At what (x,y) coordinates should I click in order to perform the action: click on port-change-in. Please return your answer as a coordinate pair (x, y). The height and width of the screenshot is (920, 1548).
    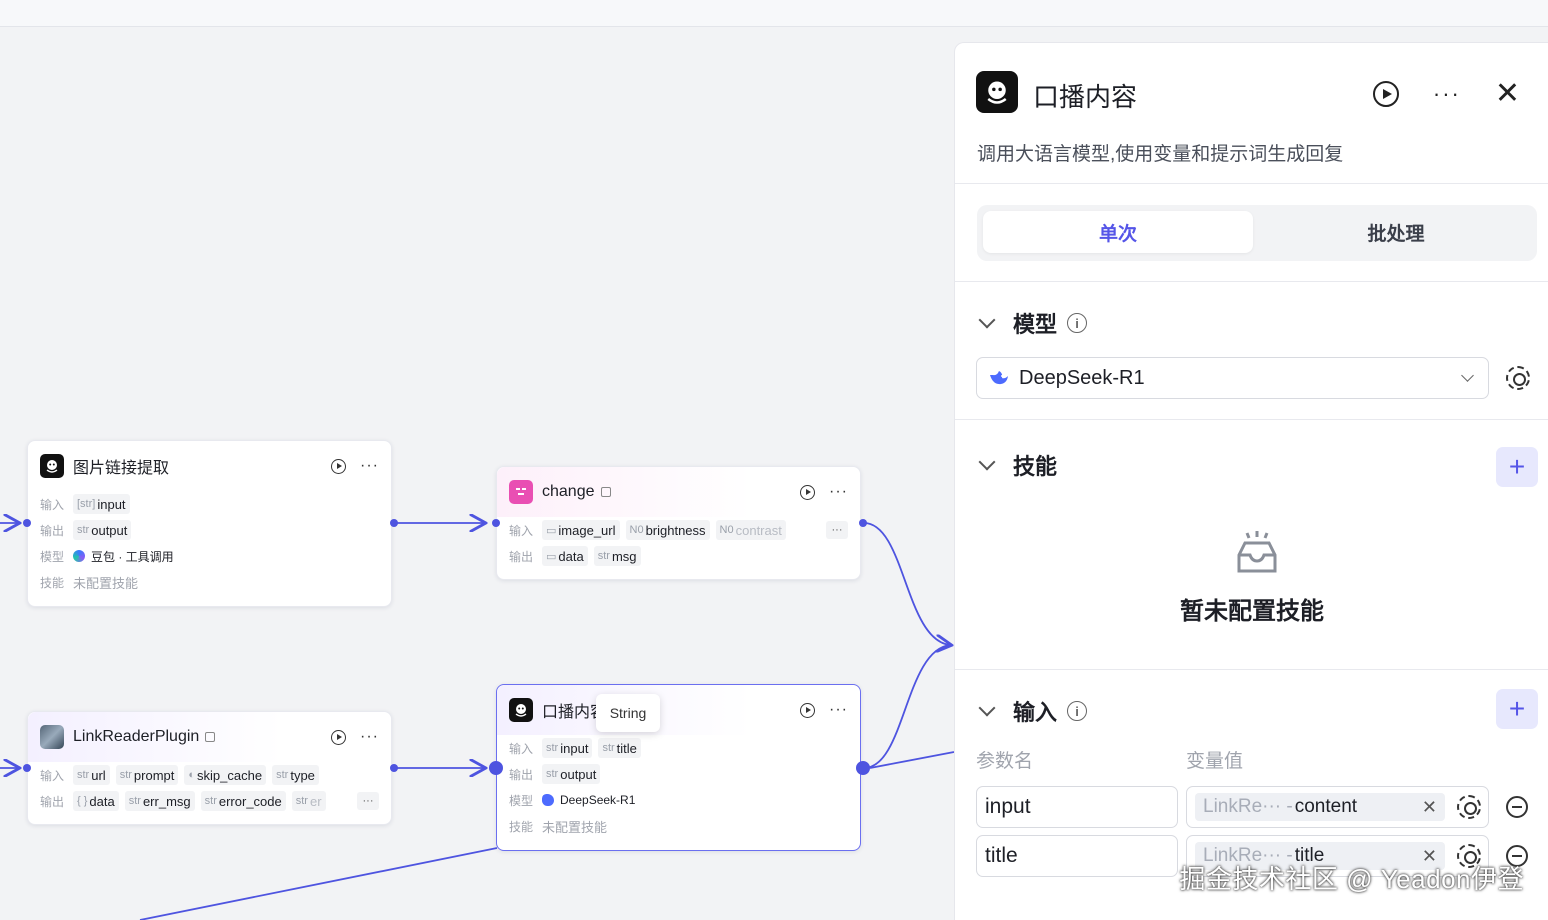
    Looking at the image, I should click on (496, 523).